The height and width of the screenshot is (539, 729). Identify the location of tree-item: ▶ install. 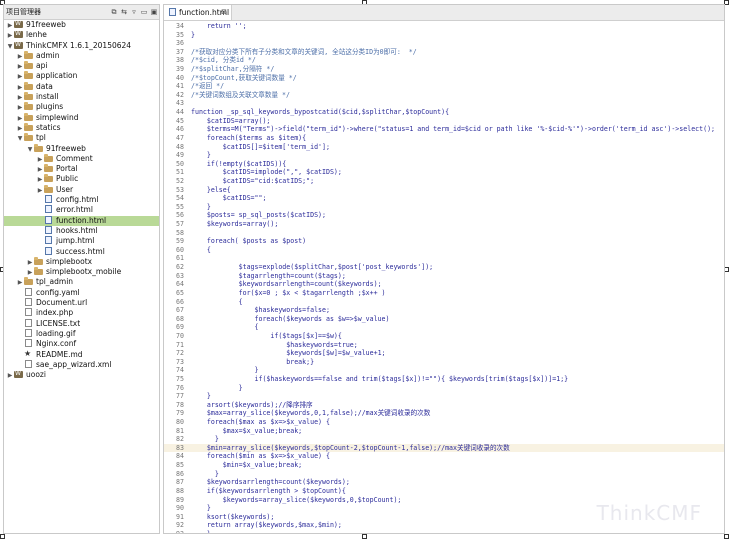
(81, 97).